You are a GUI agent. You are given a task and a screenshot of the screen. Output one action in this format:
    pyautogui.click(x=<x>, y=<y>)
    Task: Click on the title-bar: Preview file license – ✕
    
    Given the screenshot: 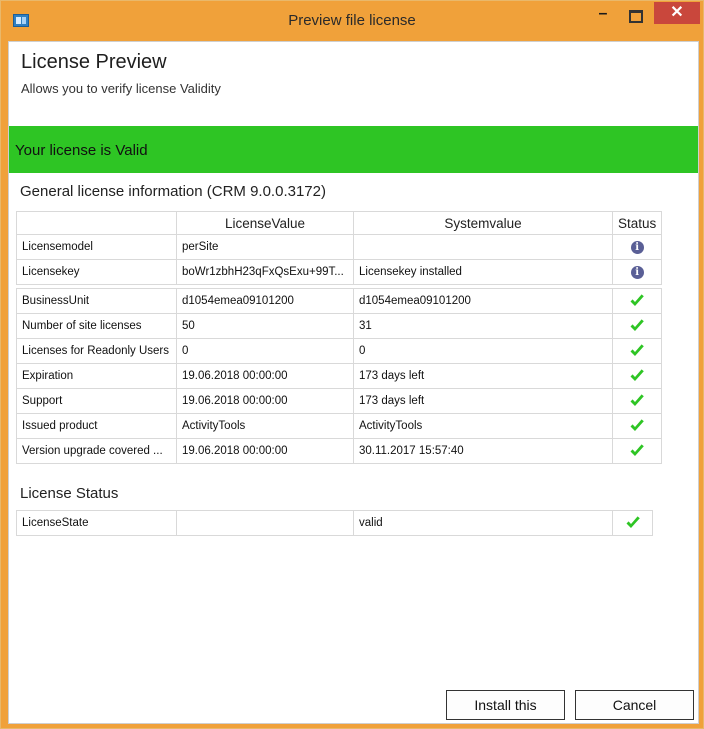 What is the action you would take?
    pyautogui.click(x=352, y=21)
    